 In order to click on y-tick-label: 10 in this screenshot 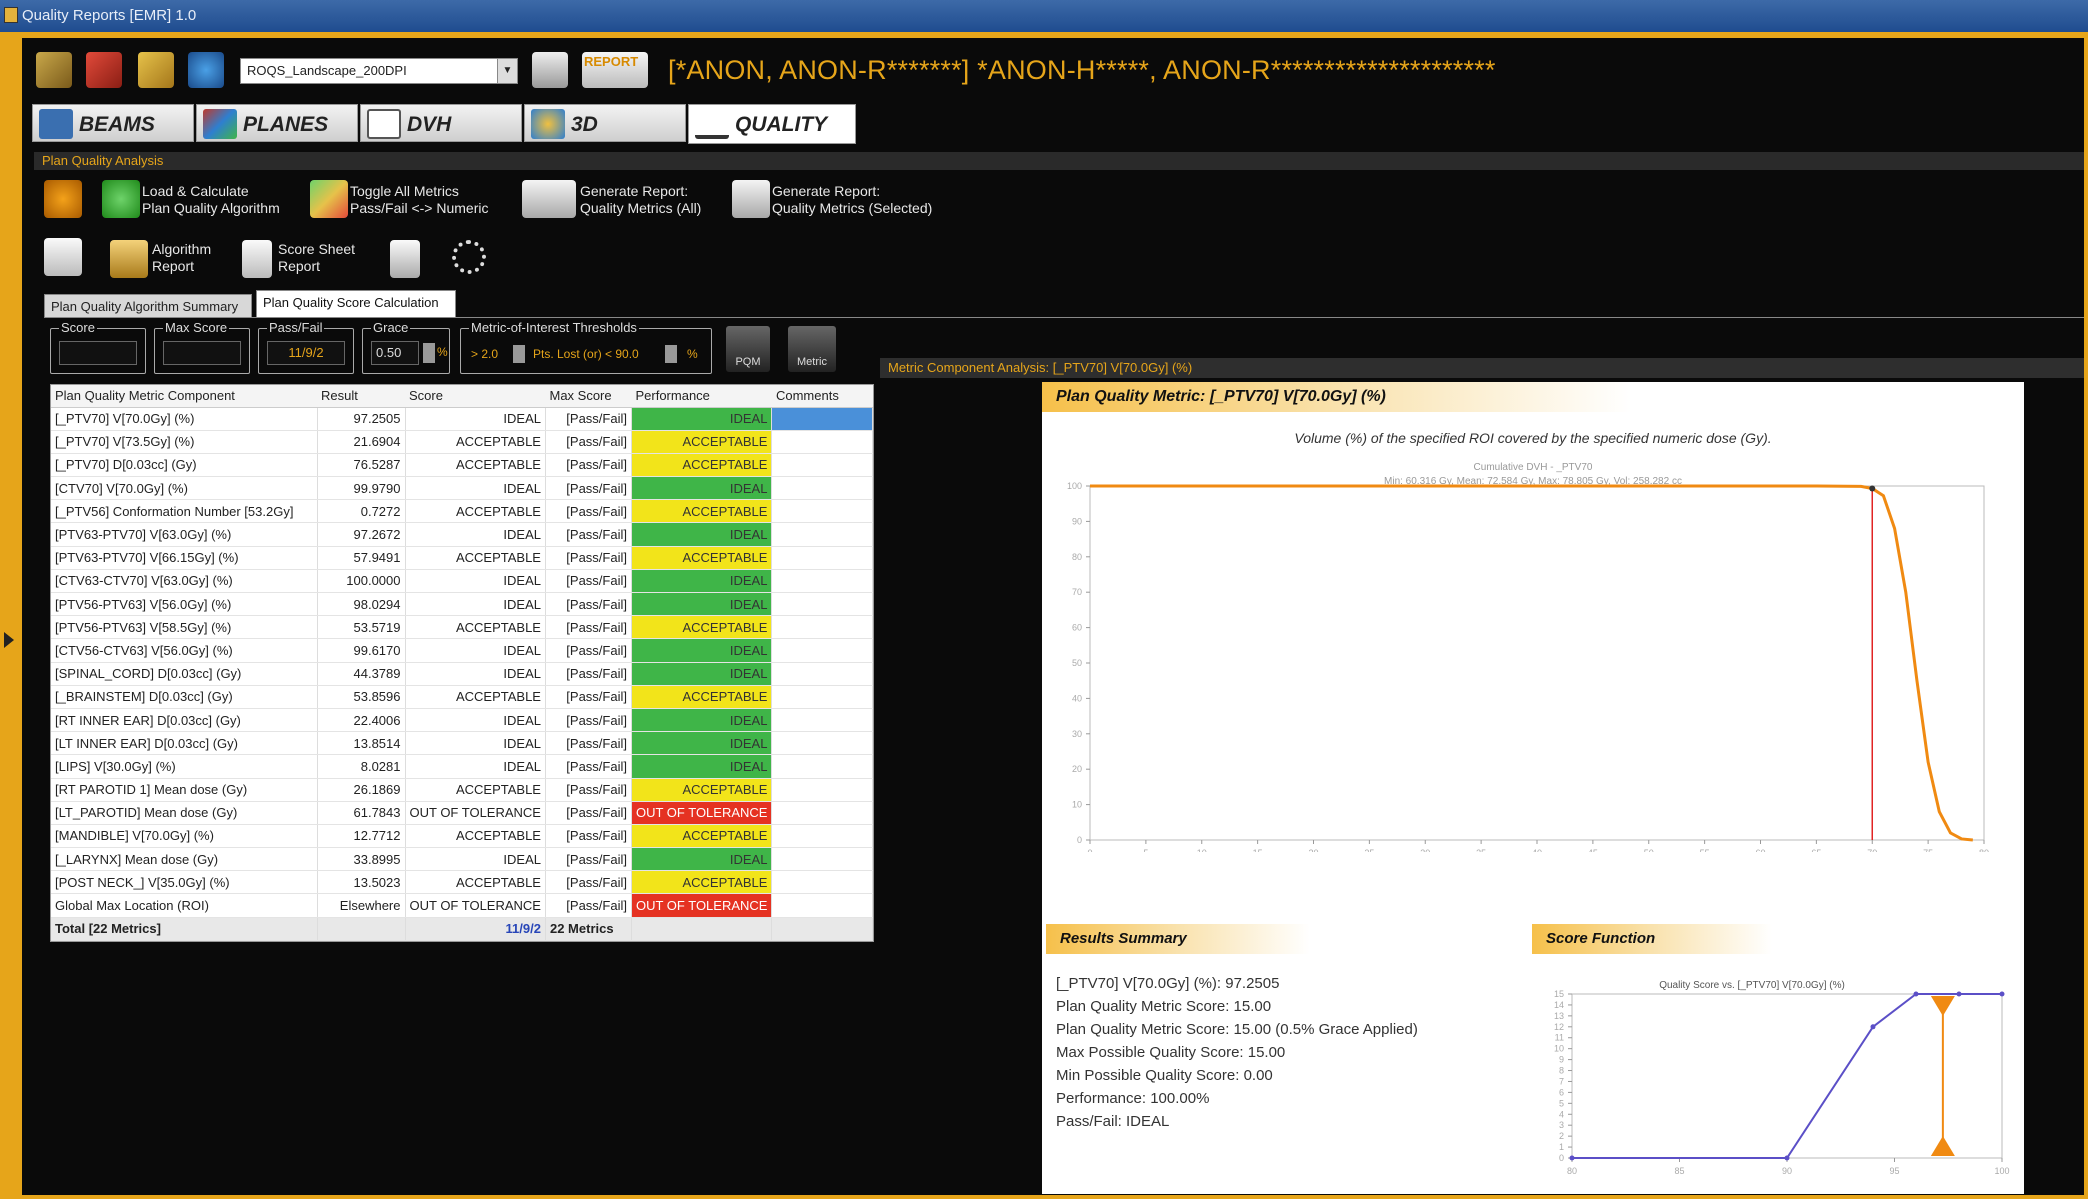, I will do `click(1077, 805)`.